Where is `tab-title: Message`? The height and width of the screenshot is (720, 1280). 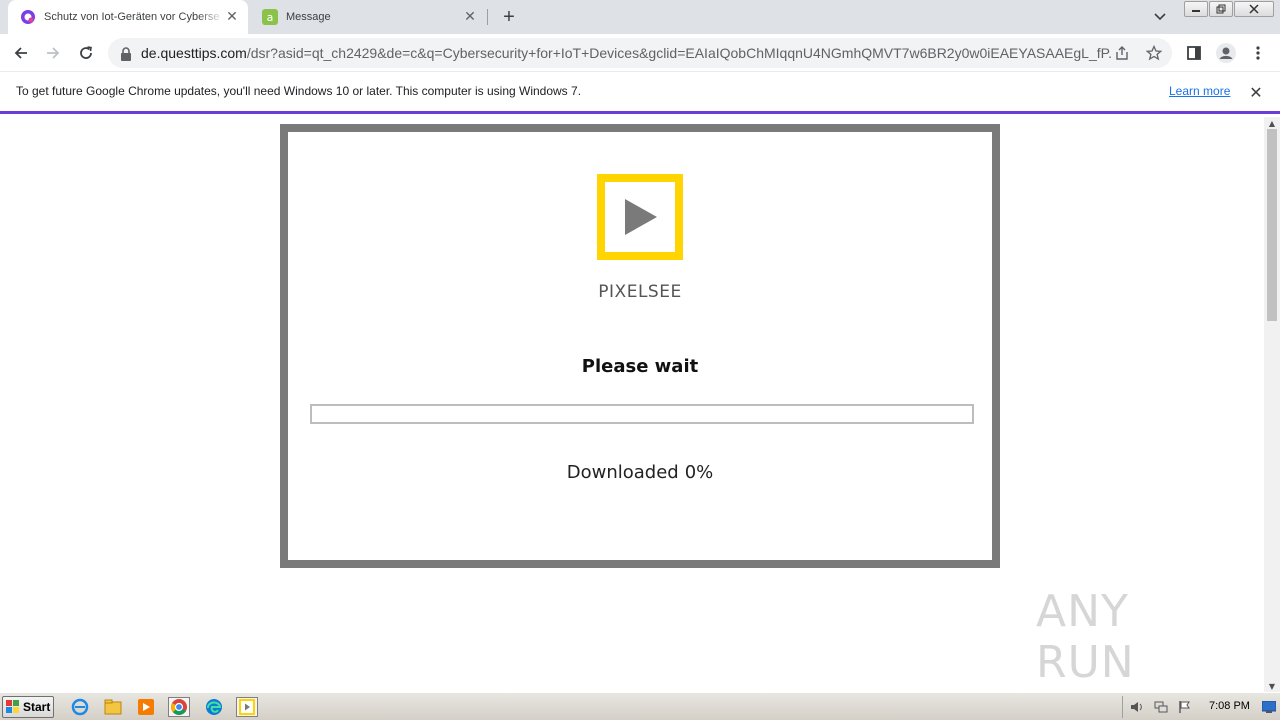 tab-title: Message is located at coordinates (308, 17).